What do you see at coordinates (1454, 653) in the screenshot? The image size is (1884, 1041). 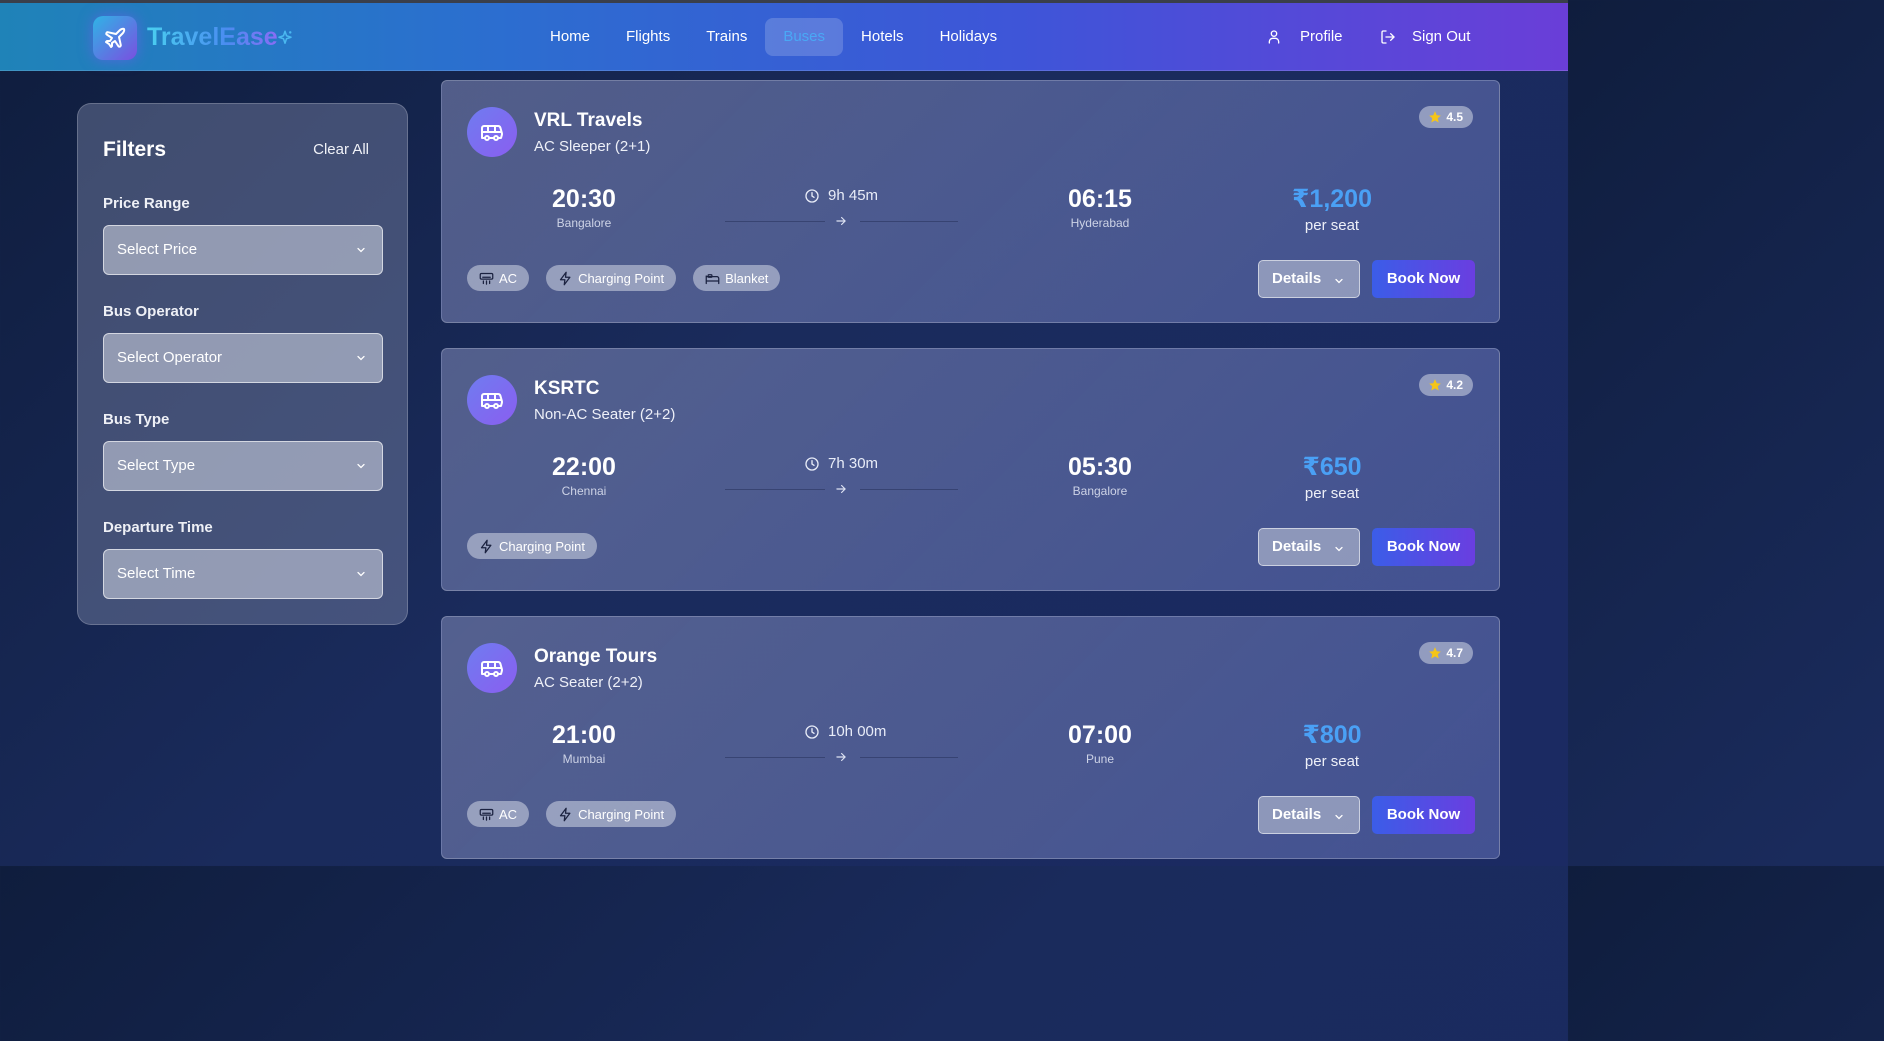 I see `rating-value: 4.7` at bounding box center [1454, 653].